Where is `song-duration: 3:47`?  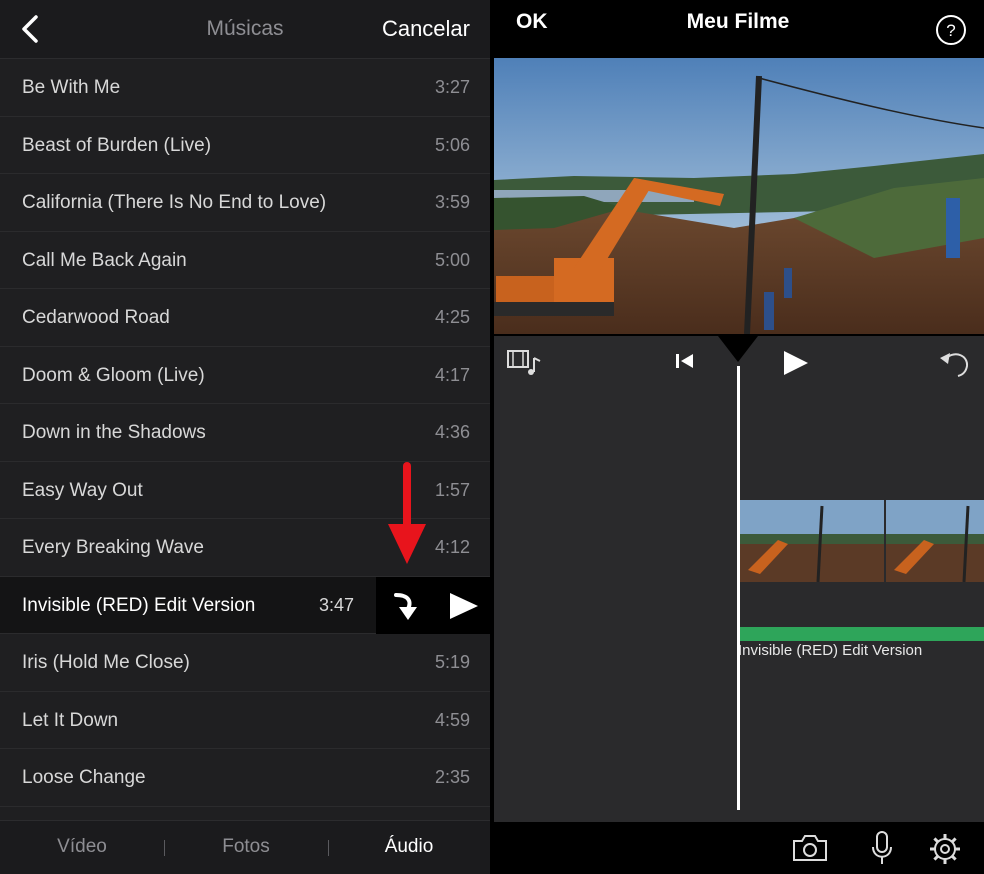
song-duration: 3:47 is located at coordinates (336, 604).